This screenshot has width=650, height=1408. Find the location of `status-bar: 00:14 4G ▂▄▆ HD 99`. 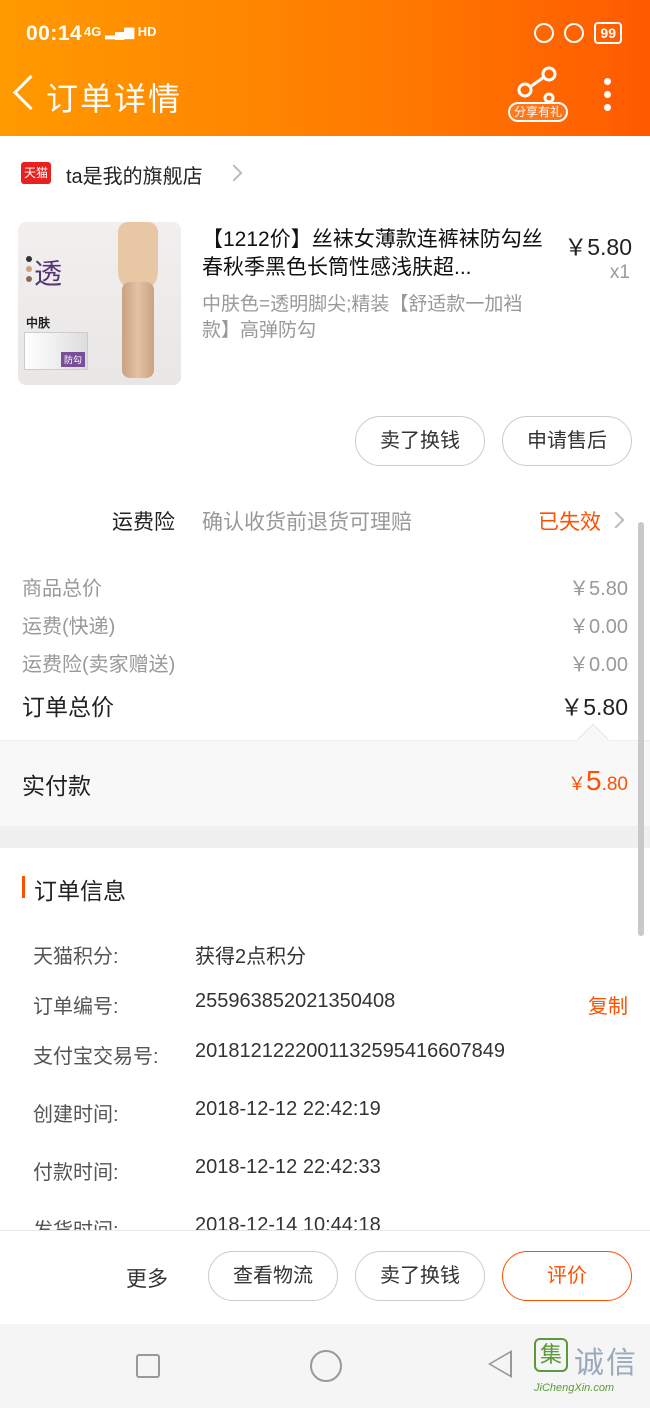

status-bar: 00:14 4G ▂▄▆ HD 99 is located at coordinates (325, 35).